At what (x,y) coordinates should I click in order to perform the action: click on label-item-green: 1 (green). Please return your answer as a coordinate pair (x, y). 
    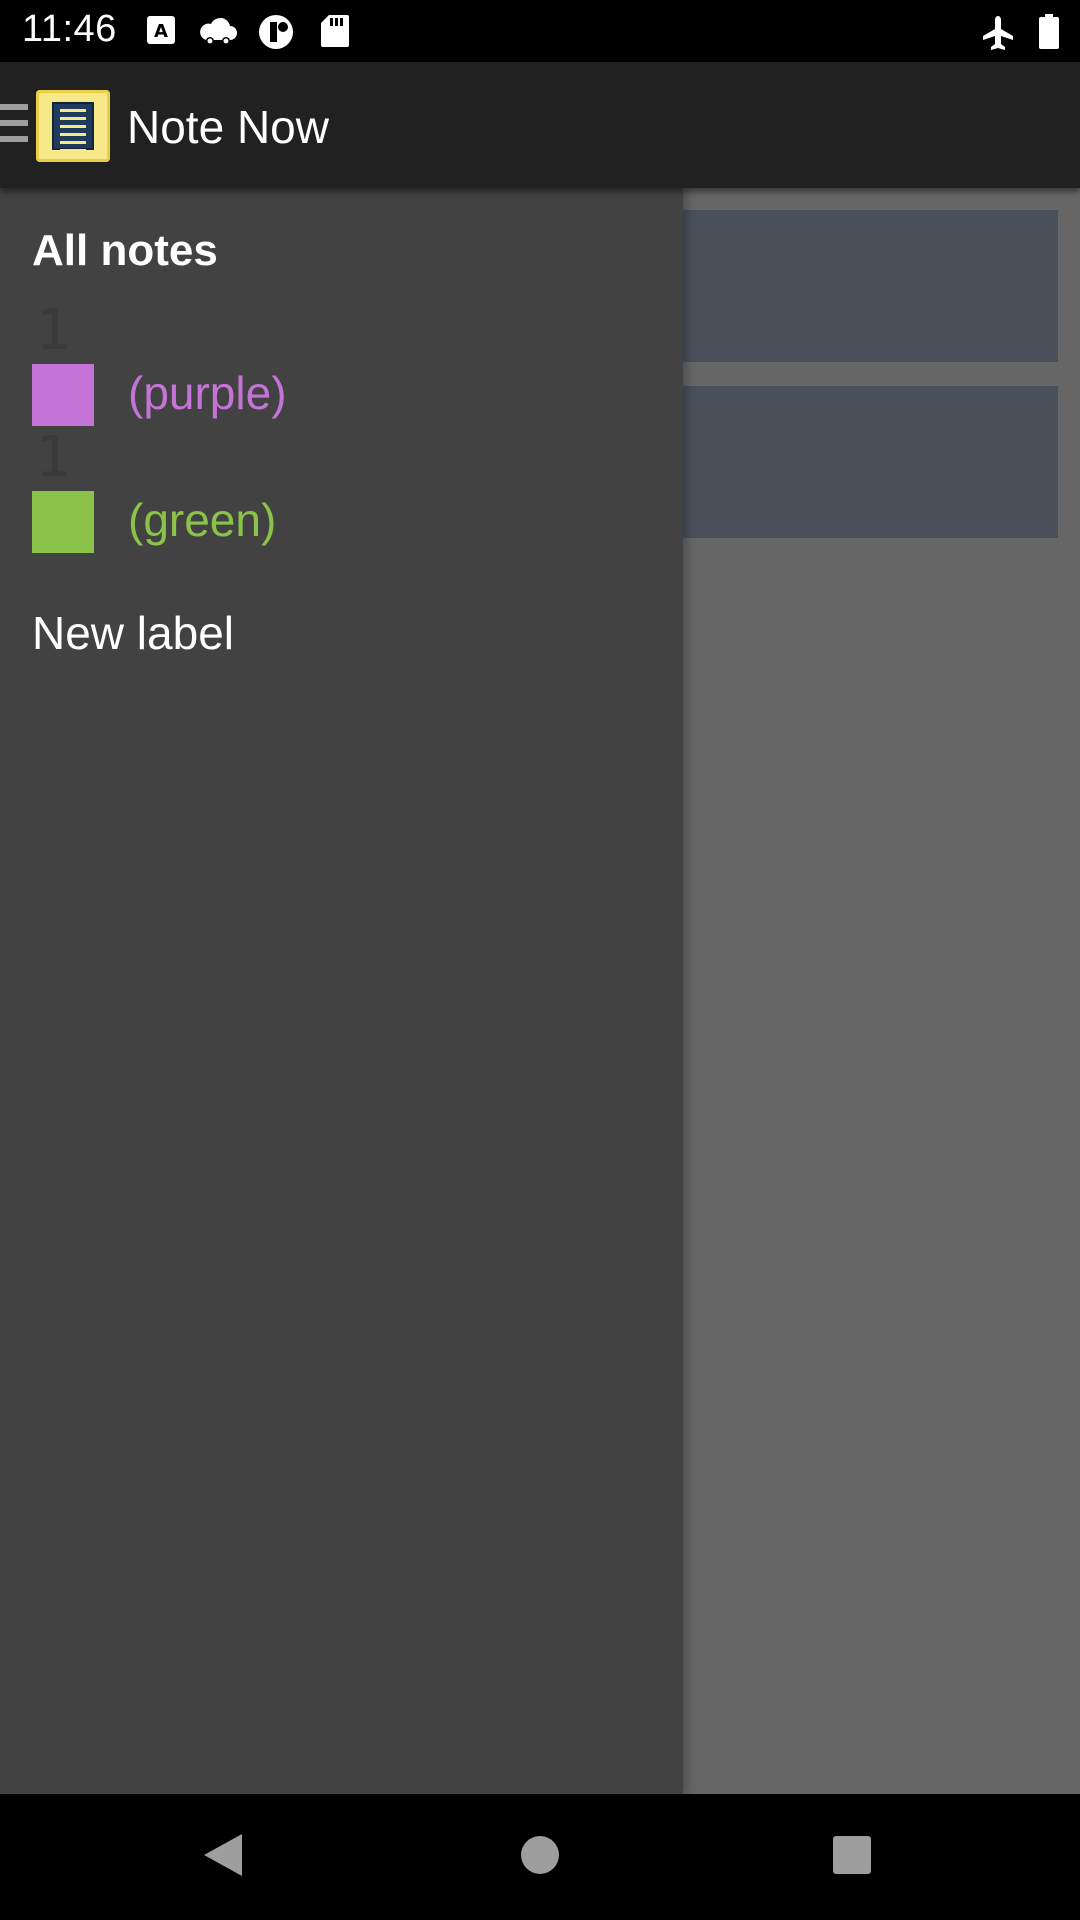
    Looking at the image, I should click on (341, 504).